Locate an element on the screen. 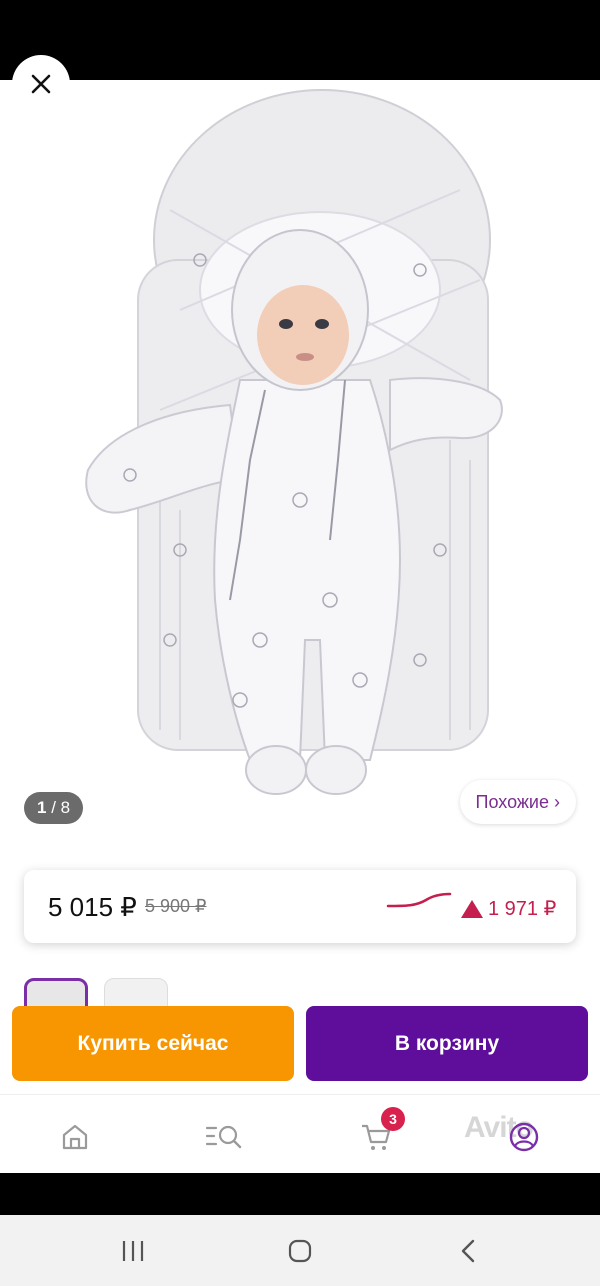 The height and width of the screenshot is (1286, 600). nav-profile is located at coordinates (524, 1137).